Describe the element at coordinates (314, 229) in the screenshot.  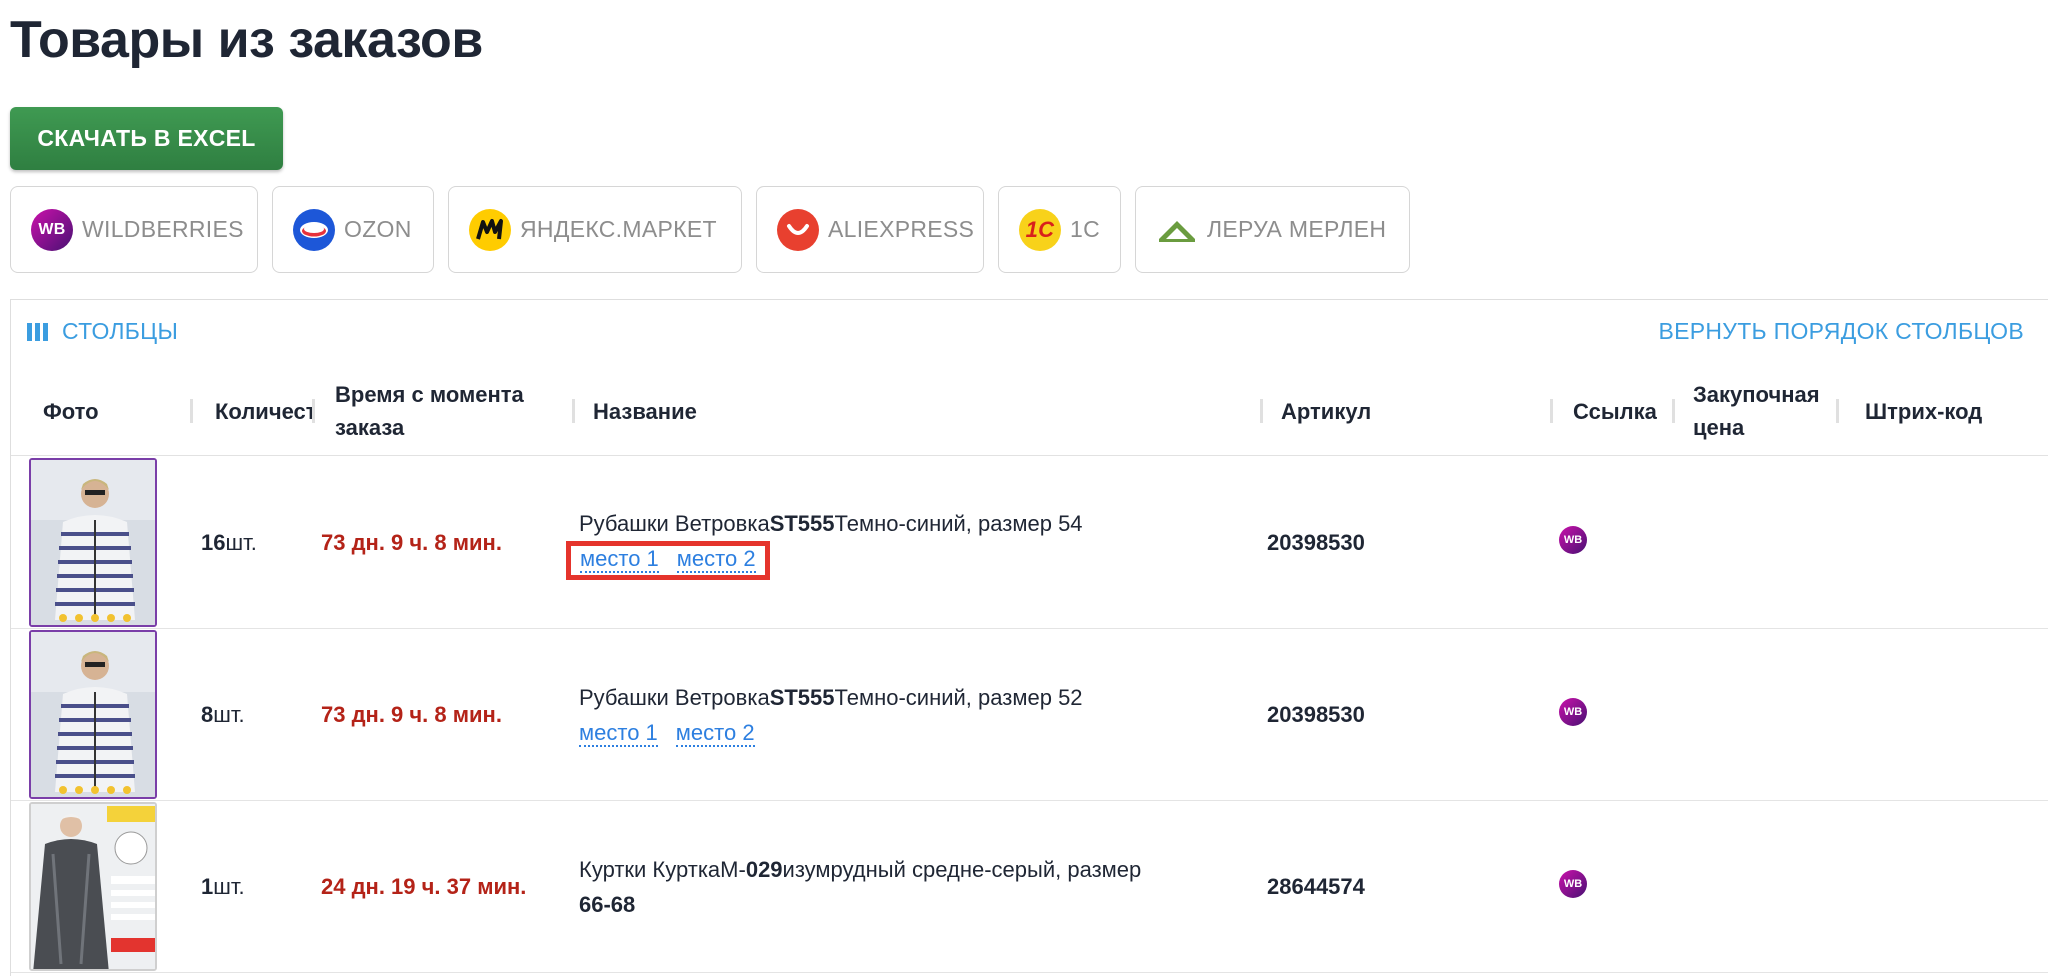
I see `ozon-logo-icon` at that location.